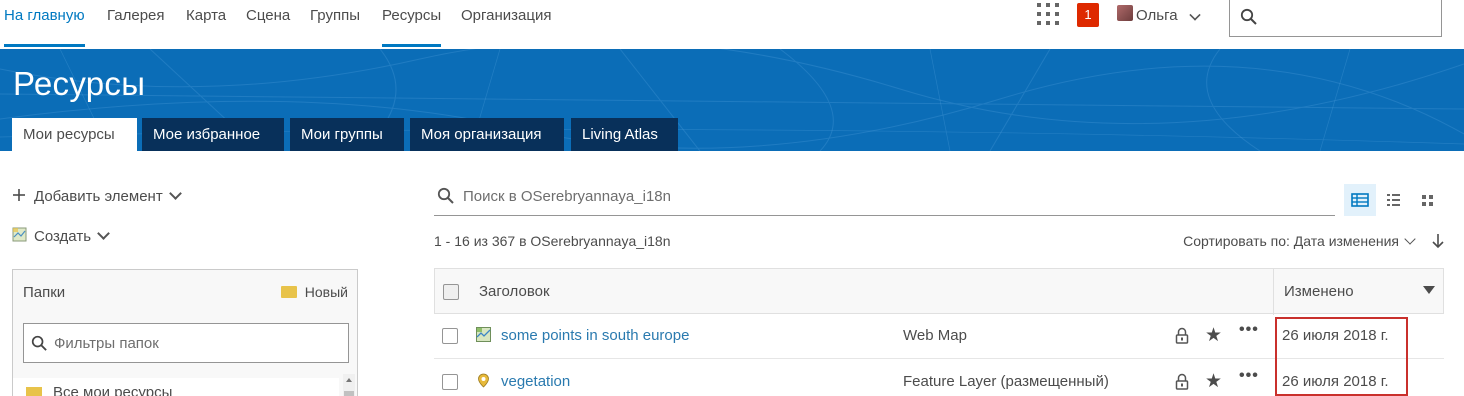  Describe the element at coordinates (19, 195) in the screenshot. I see `plus-icon` at that location.